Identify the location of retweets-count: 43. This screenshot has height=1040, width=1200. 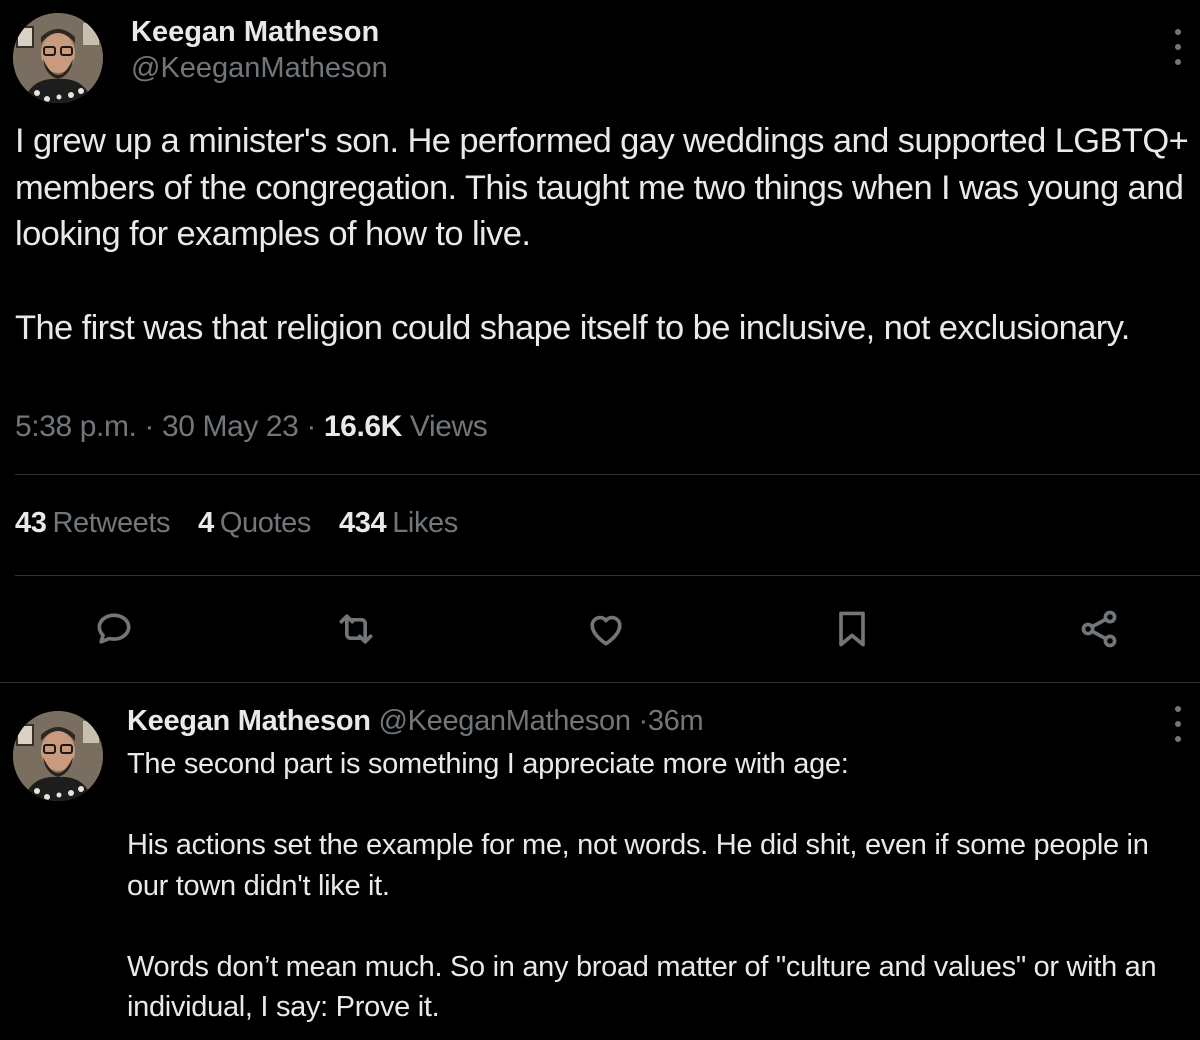
(31, 523).